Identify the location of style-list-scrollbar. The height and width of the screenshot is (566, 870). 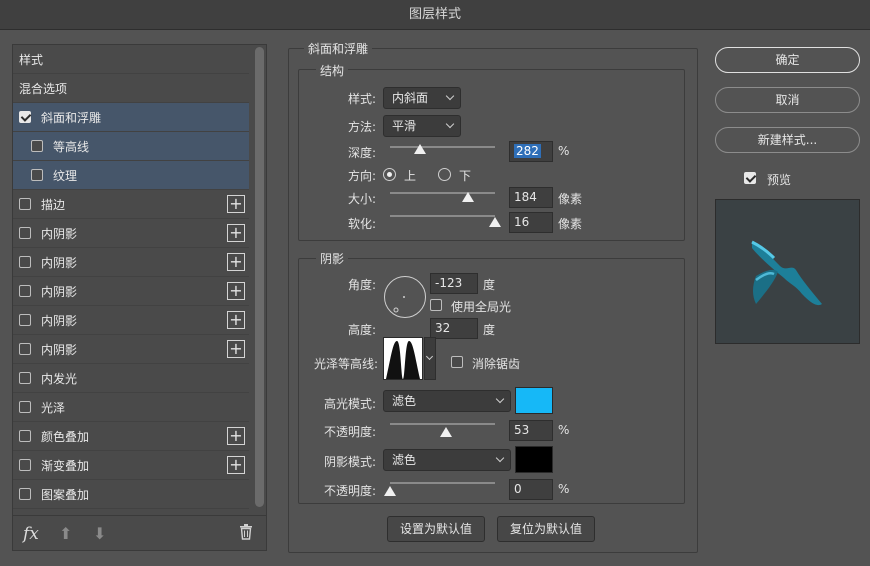
(259, 279).